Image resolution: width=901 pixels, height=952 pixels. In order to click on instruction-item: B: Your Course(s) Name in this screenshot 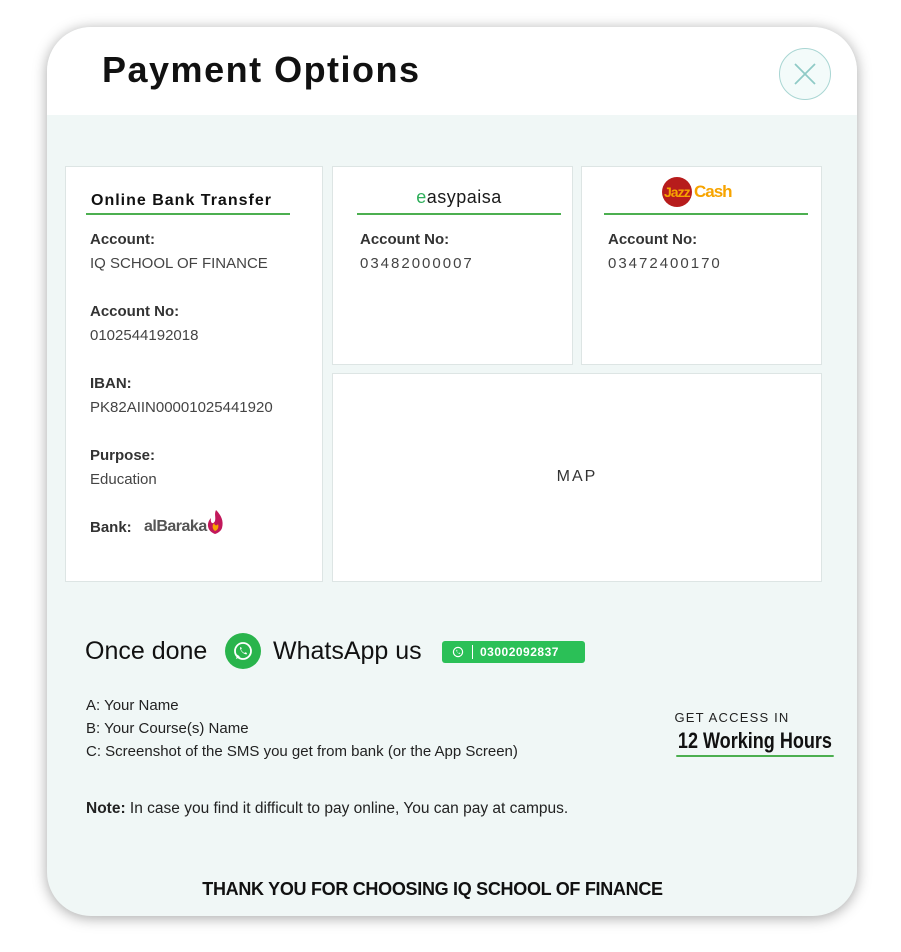, I will do `click(167, 728)`.